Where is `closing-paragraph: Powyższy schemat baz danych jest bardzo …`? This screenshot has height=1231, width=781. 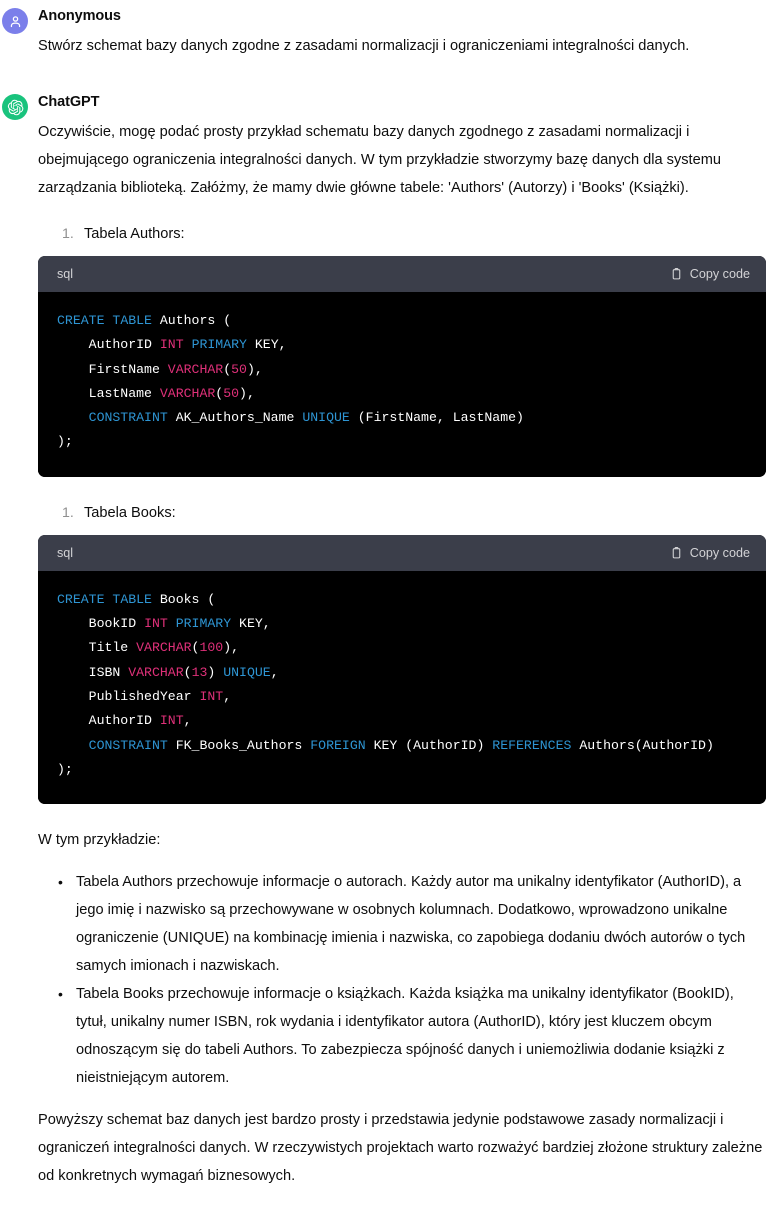
closing-paragraph: Powyższy schemat baz danych jest bardzo … is located at coordinates (400, 1148).